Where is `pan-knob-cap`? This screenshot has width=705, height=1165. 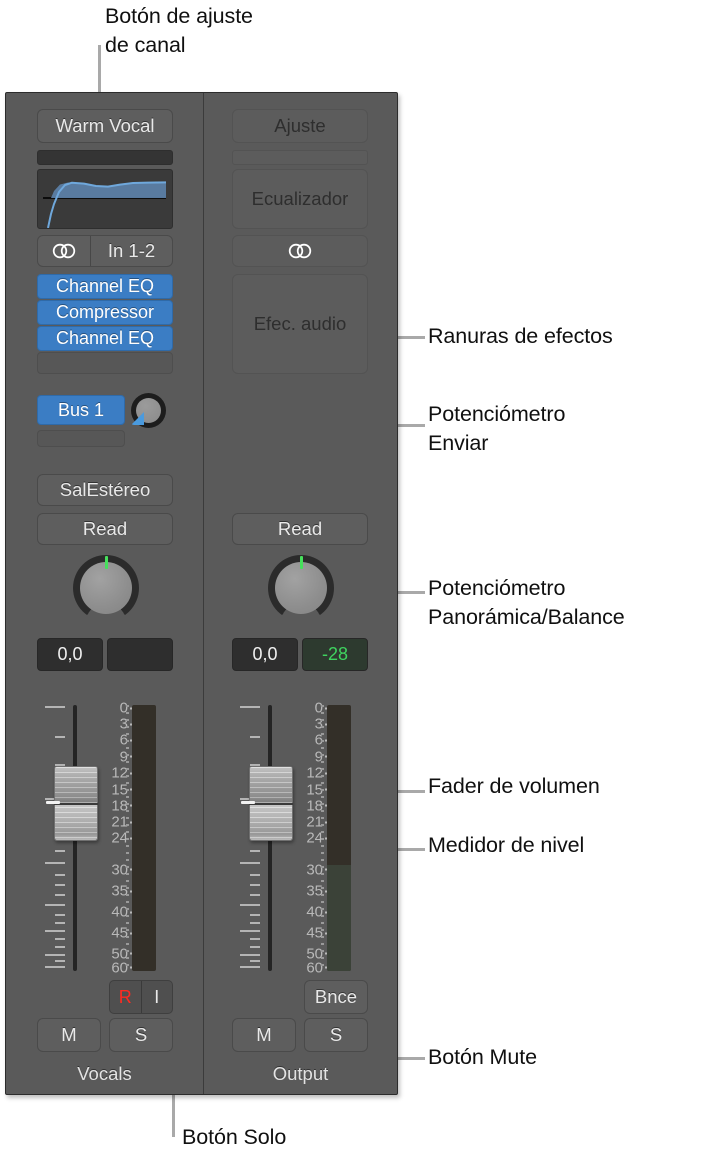 pan-knob-cap is located at coordinates (106, 588).